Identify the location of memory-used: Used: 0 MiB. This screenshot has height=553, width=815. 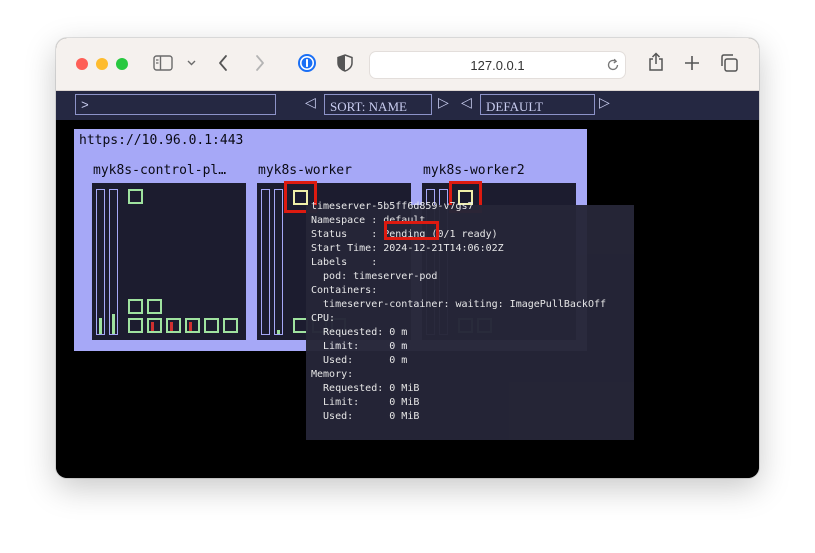
(365, 416).